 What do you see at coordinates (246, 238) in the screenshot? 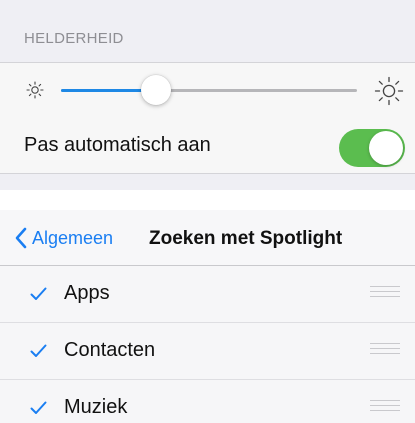
I see `page-title: Zoeken met Spotlight` at bounding box center [246, 238].